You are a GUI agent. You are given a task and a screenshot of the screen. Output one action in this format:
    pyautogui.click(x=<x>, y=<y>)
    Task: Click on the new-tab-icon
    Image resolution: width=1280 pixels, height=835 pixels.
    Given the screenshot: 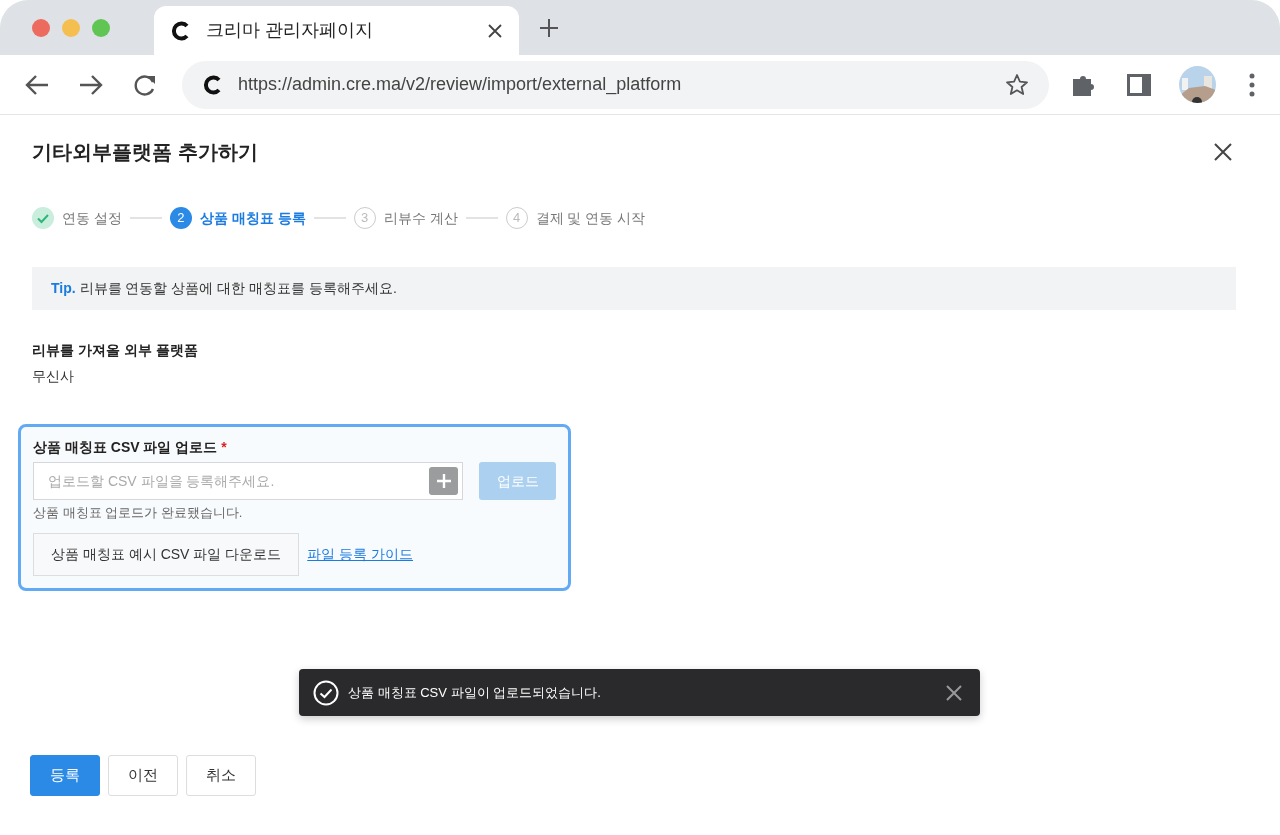 What is the action you would take?
    pyautogui.click(x=549, y=27)
    